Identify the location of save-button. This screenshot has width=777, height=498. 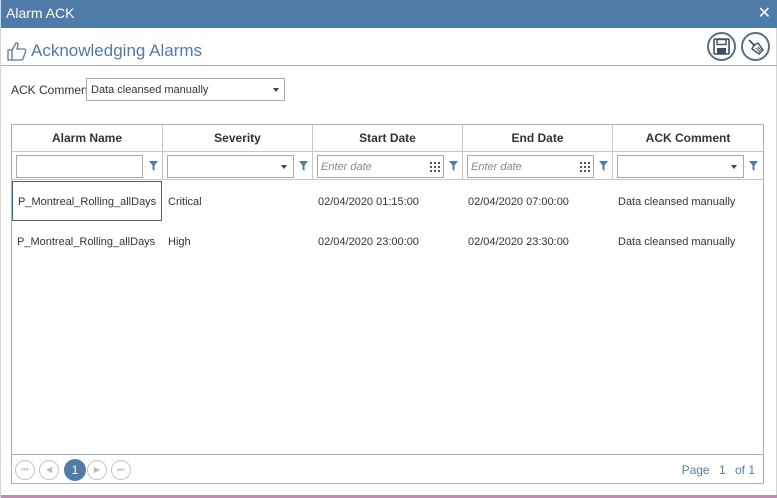
(721, 46).